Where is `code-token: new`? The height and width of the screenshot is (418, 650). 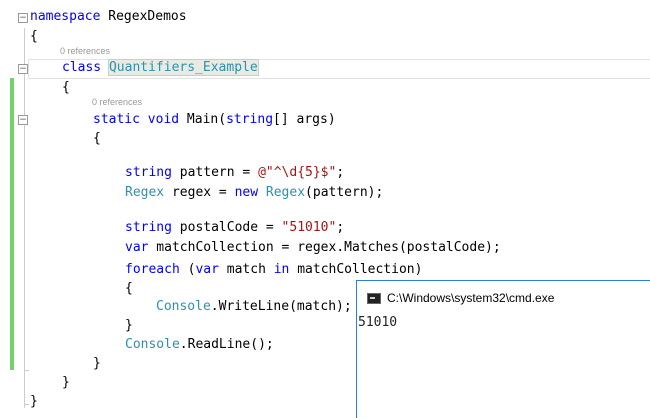 code-token: new is located at coordinates (246, 192).